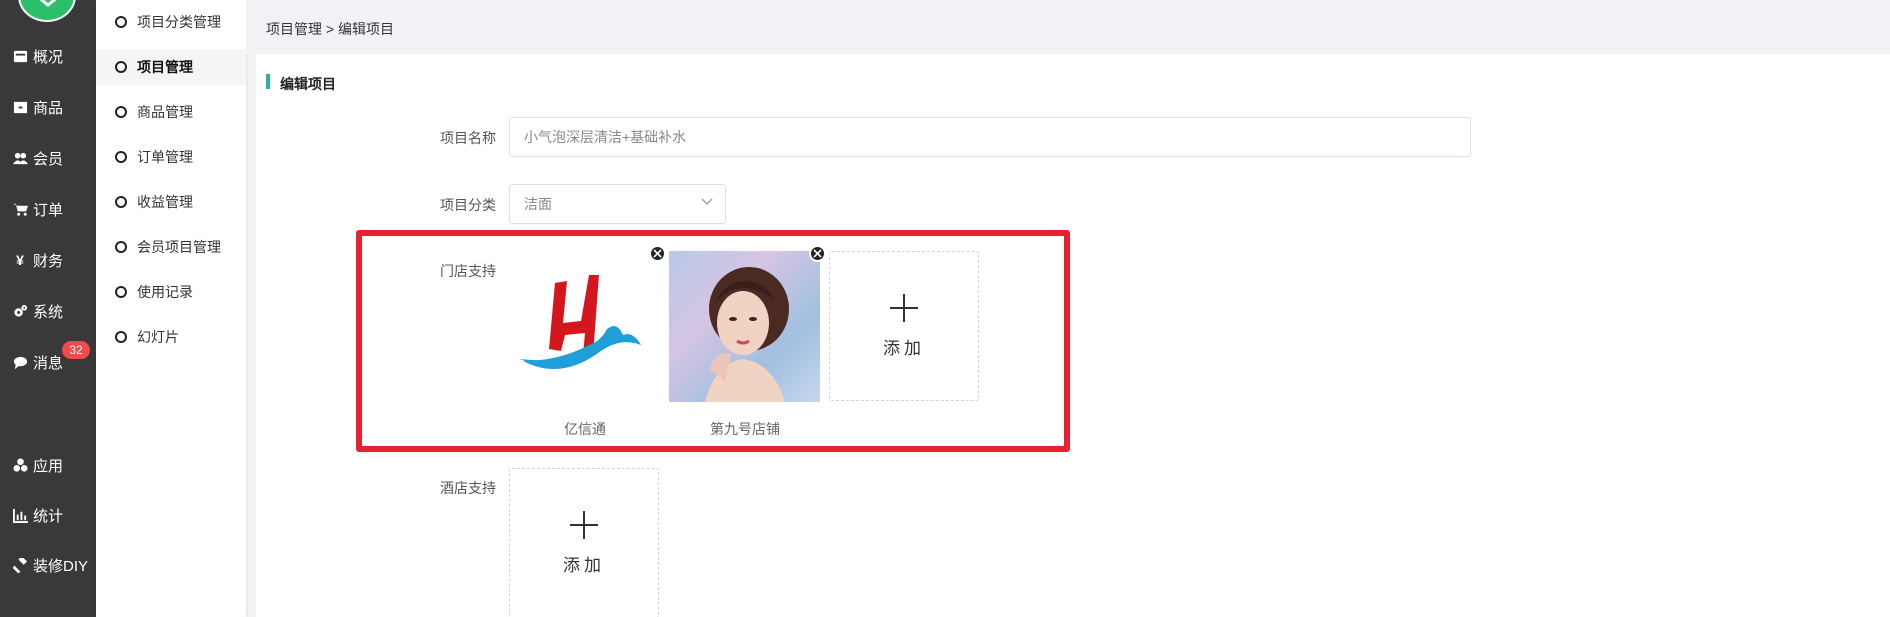  What do you see at coordinates (707, 201) in the screenshot?
I see `chevron-down-icon` at bounding box center [707, 201].